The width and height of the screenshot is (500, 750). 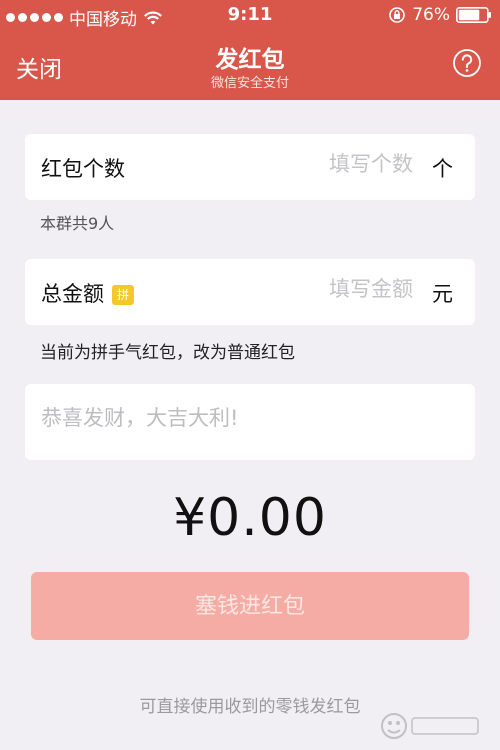 What do you see at coordinates (313, 289) in the screenshot?
I see `total-amount-input` at bounding box center [313, 289].